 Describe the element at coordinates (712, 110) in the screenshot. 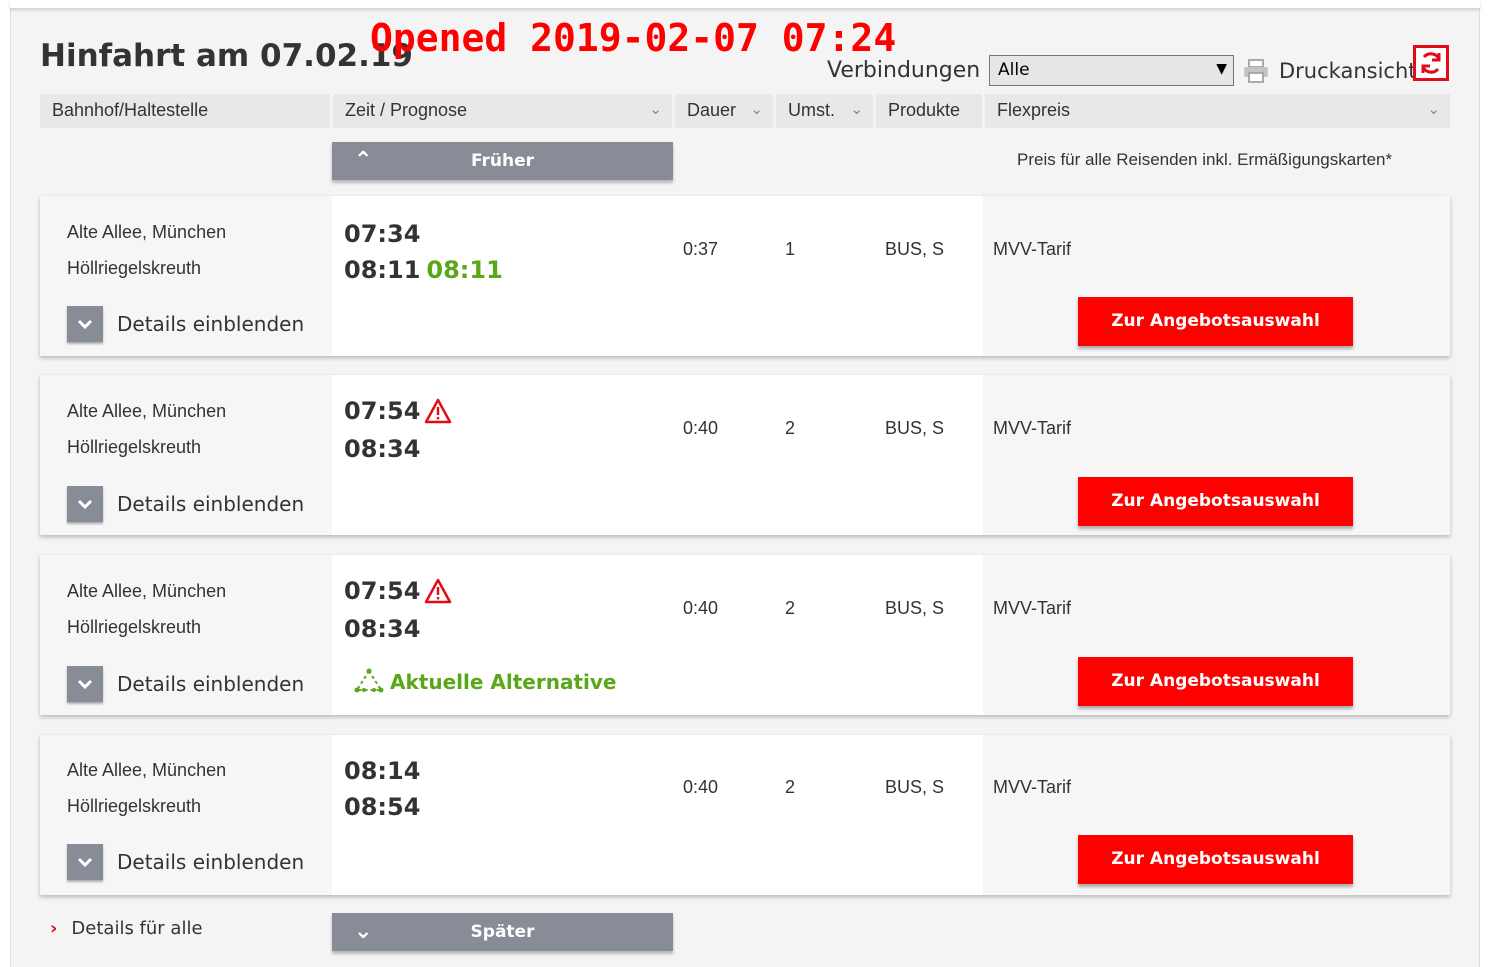

I see `column-header-duration-label: Dauer` at that location.